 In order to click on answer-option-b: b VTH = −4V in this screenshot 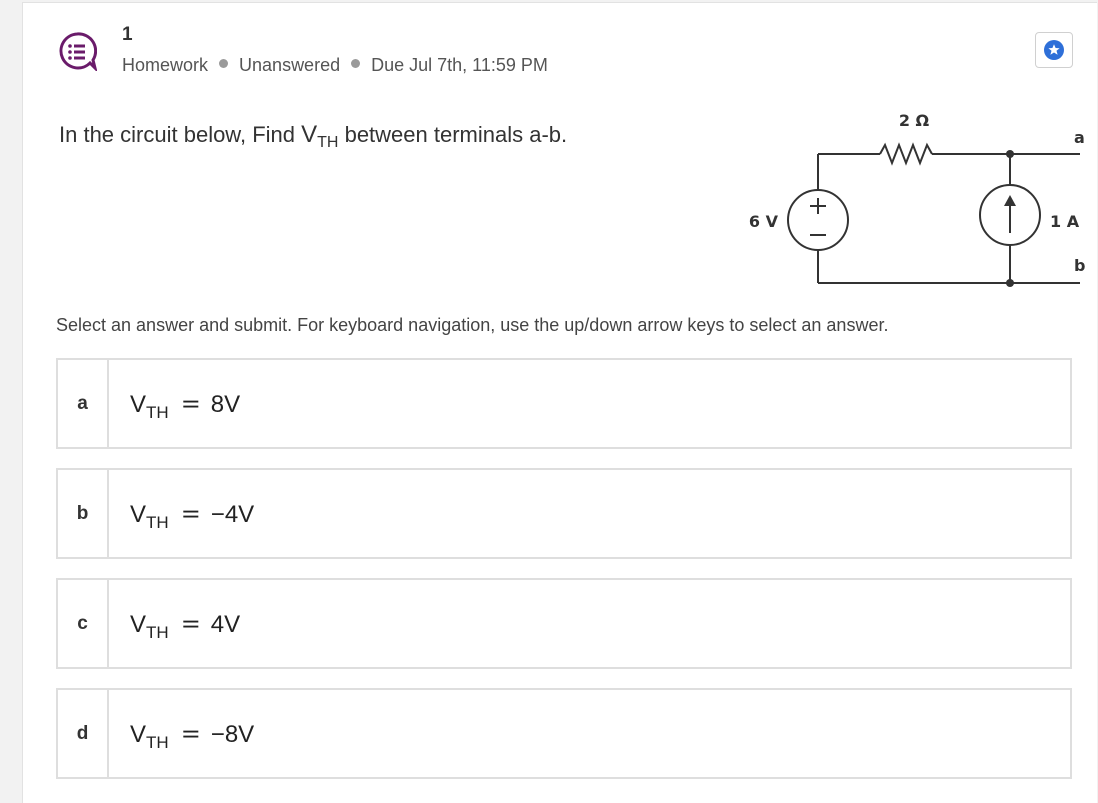, I will do `click(564, 513)`.